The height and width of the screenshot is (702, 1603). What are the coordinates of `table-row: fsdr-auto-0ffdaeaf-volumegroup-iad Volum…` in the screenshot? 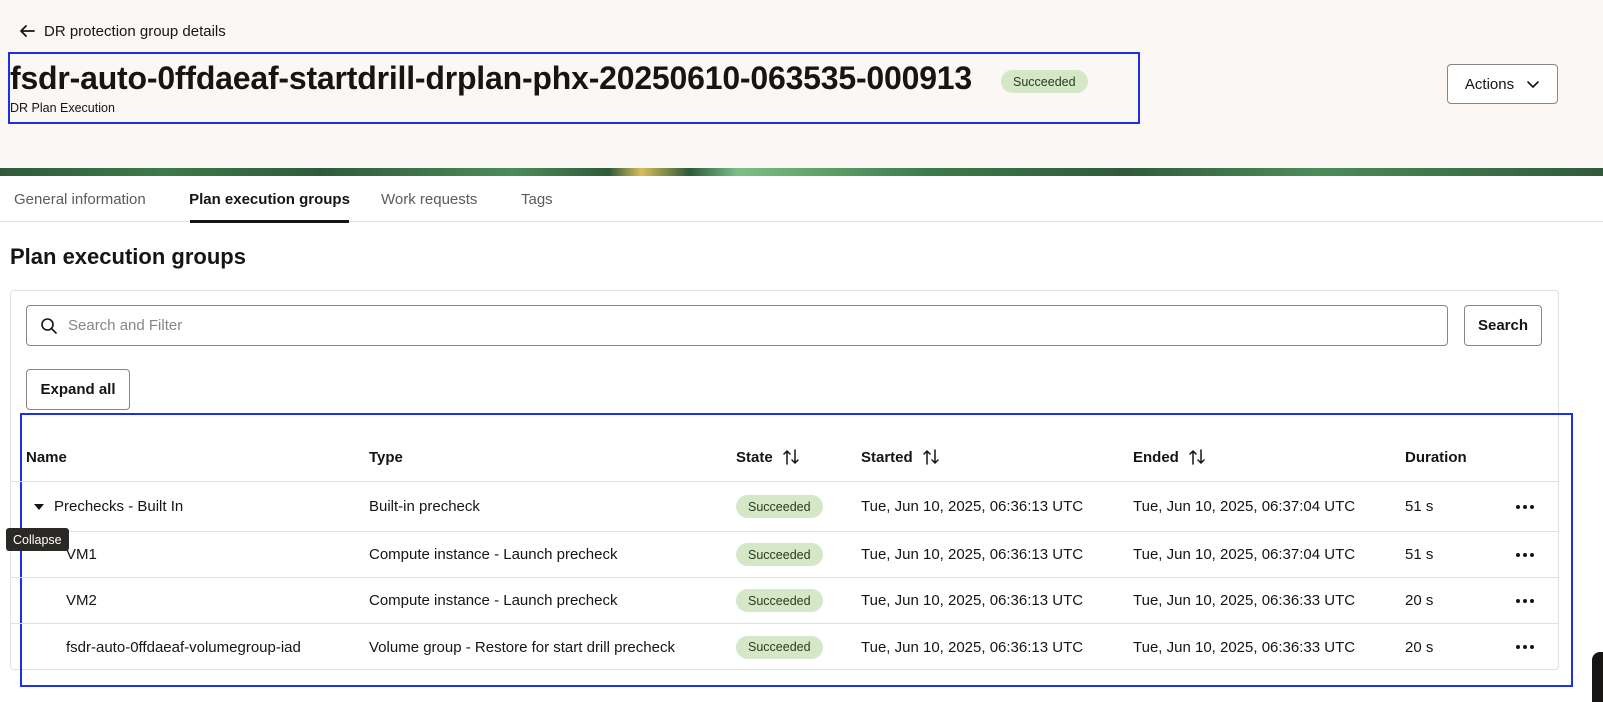 It's located at (785, 647).